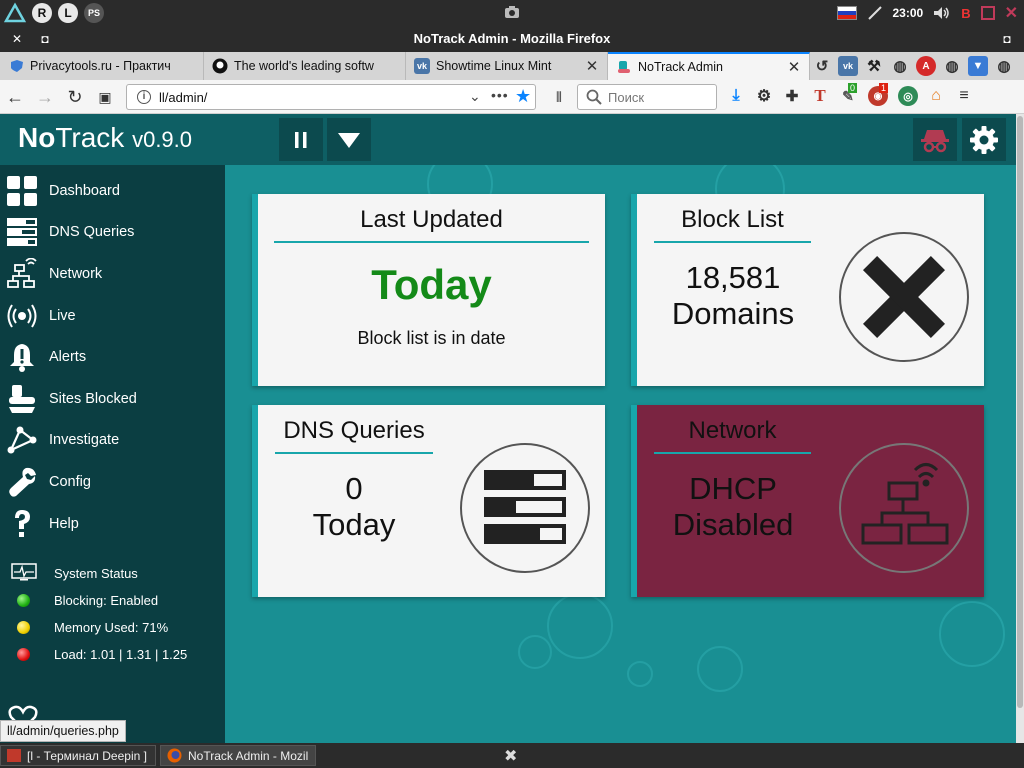 This screenshot has width=1024, height=768. What do you see at coordinates (144, 97) in the screenshot?
I see `site-info-icon: i` at bounding box center [144, 97].